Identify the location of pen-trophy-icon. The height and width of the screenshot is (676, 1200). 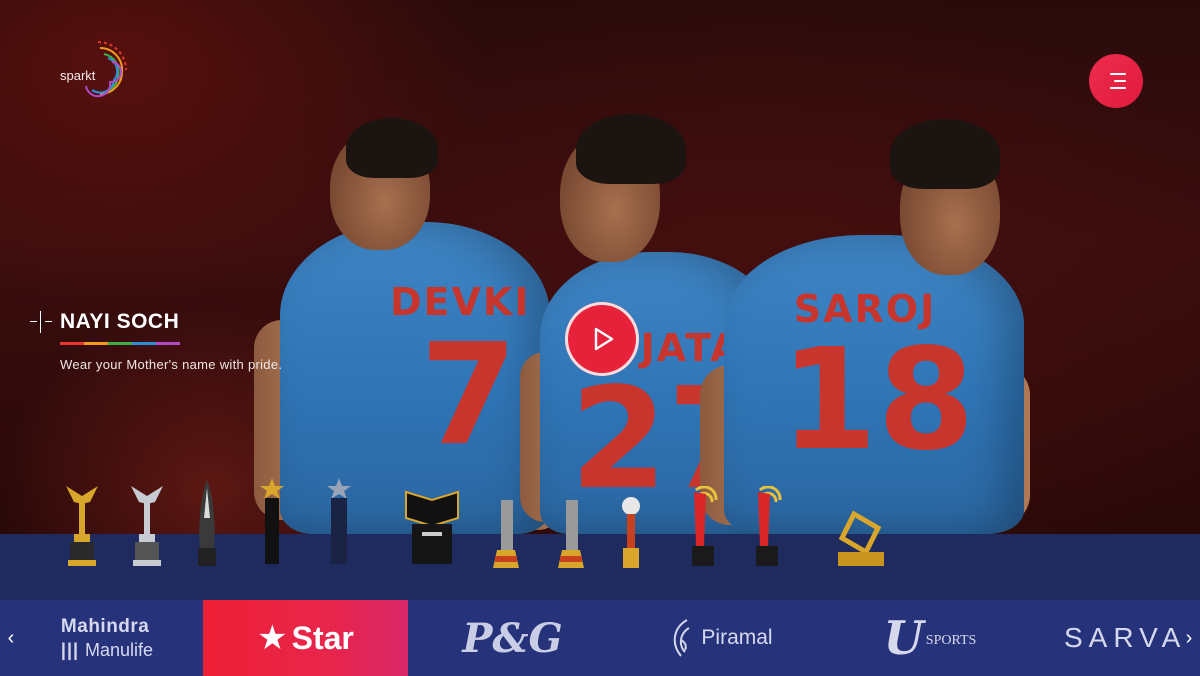
(207, 526).